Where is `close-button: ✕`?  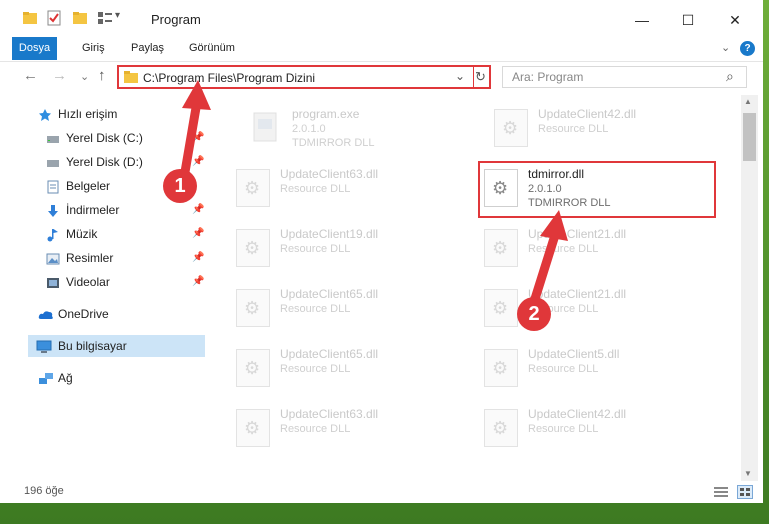 close-button: ✕ is located at coordinates (735, 20).